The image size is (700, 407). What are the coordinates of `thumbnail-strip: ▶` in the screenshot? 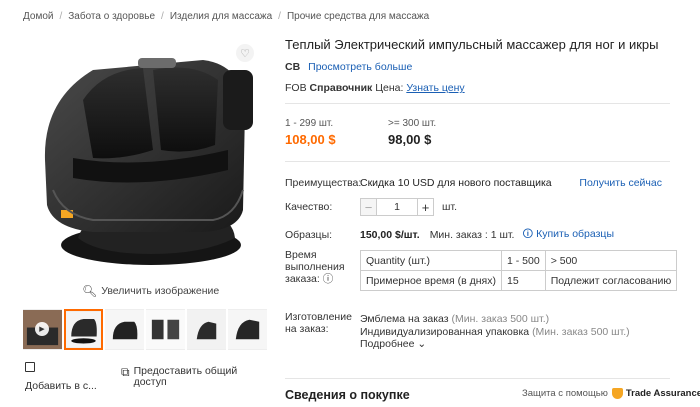 It's located at (145, 329).